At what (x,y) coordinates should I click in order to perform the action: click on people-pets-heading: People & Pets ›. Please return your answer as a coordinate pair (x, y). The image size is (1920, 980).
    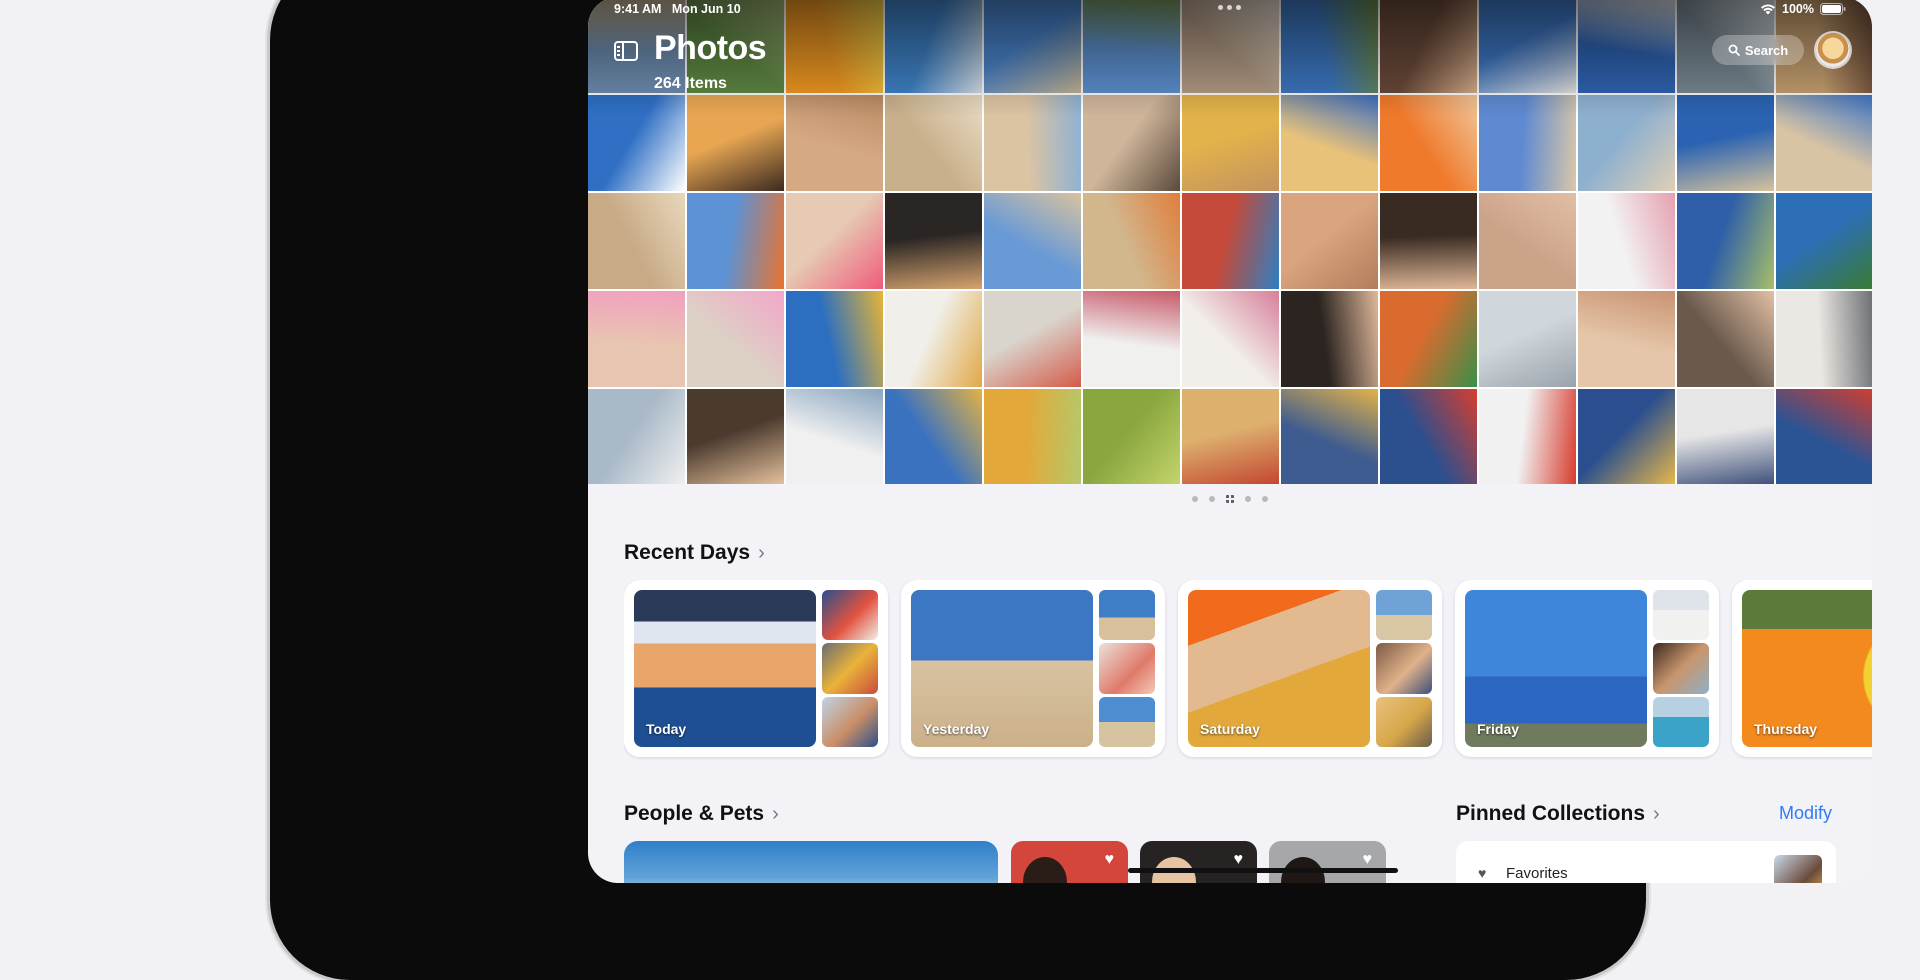
    Looking at the image, I should click on (701, 814).